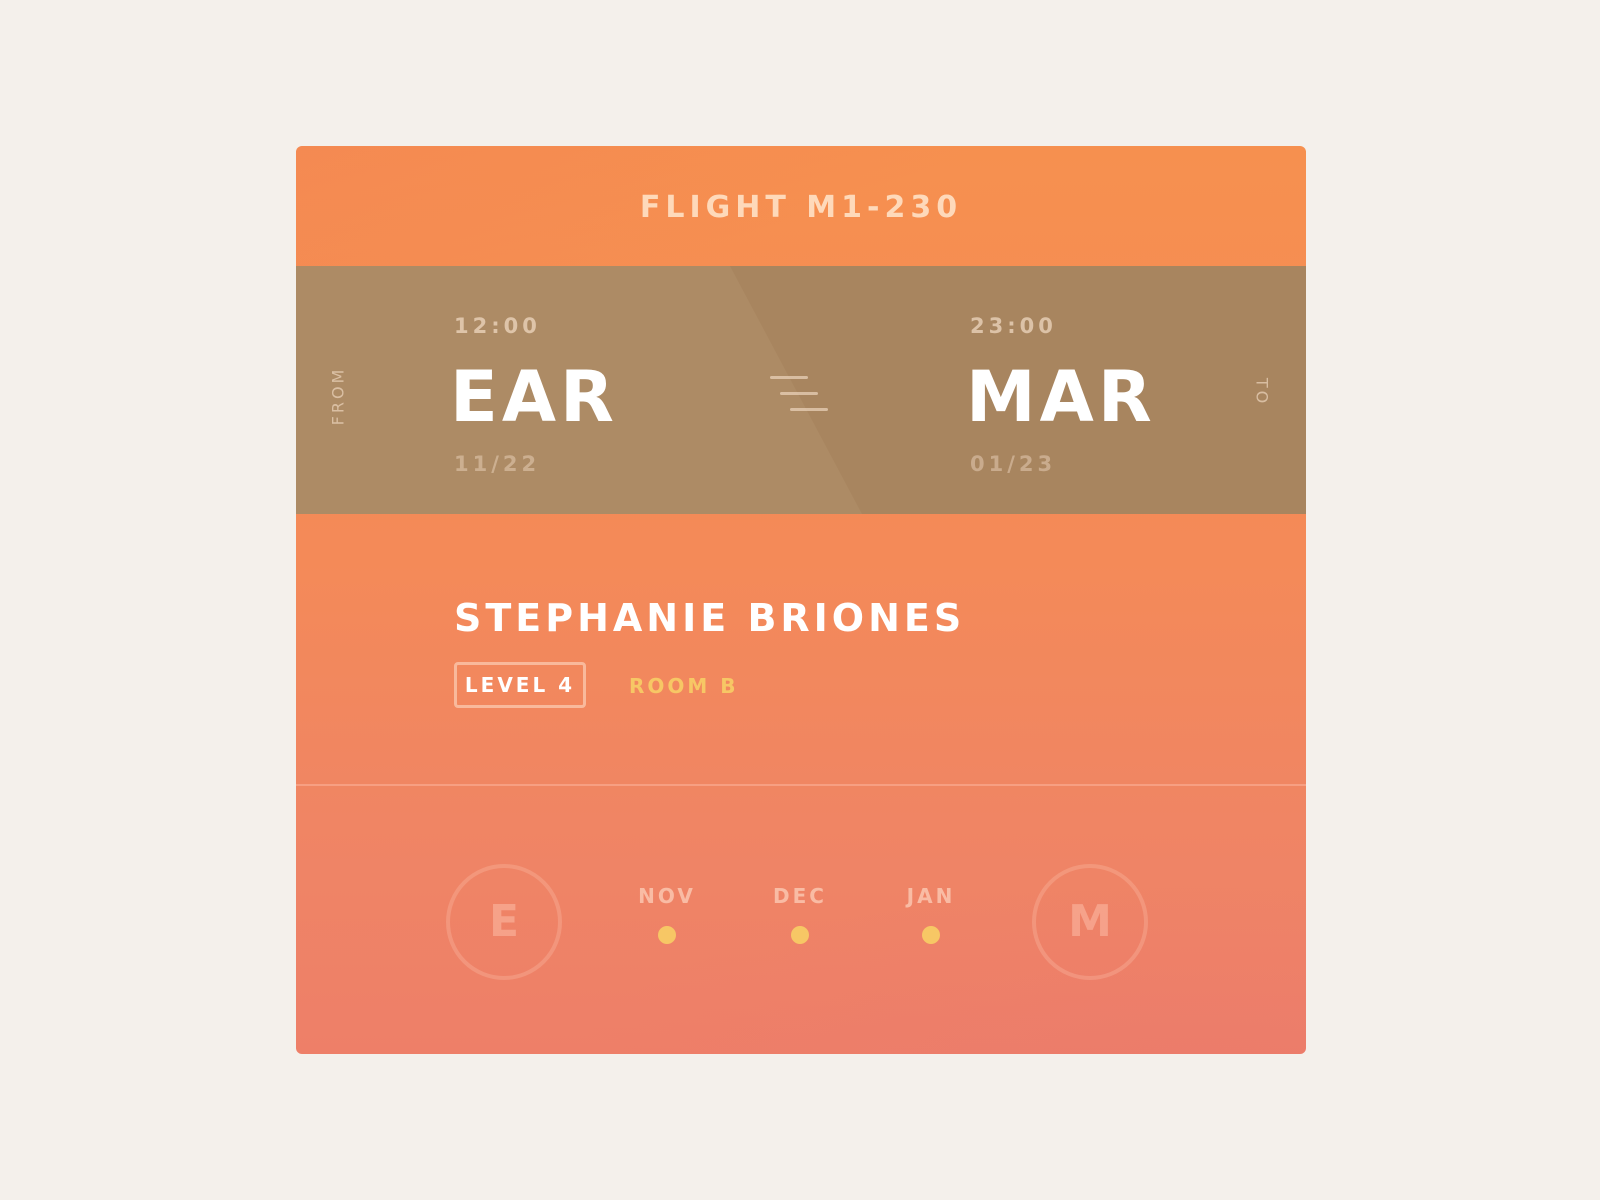 The width and height of the screenshot is (1600, 1200). I want to click on flight-title: FLIGHT M1-230, so click(801, 207).